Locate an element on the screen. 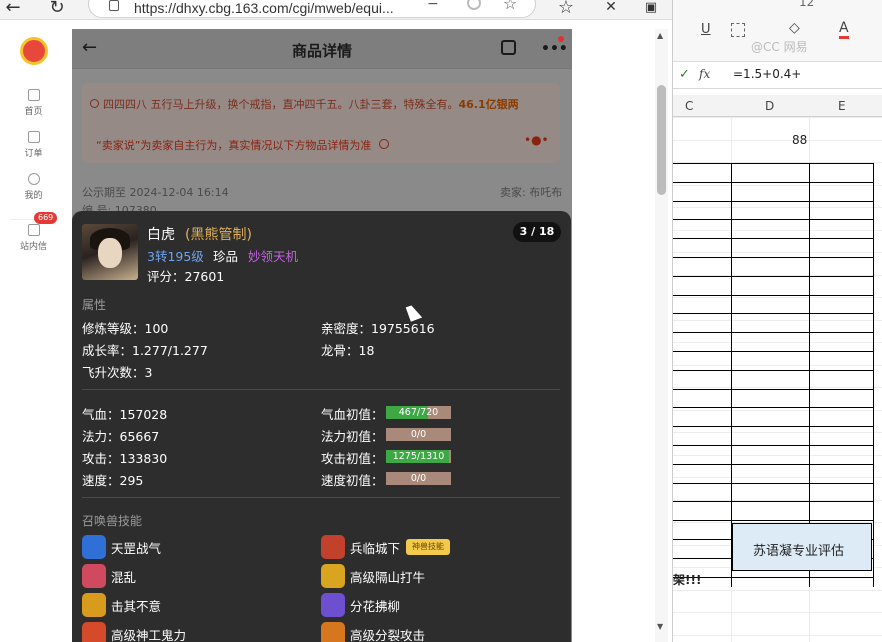  help-icon is located at coordinates (383, 144).